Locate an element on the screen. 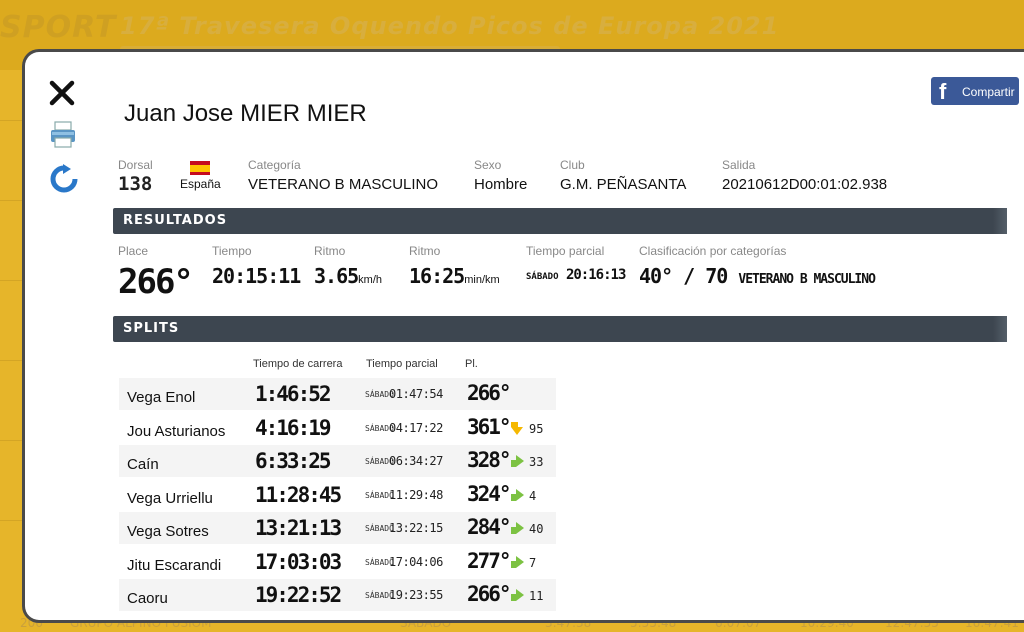 This screenshot has height=632, width=1024. dorsal-value: 138 is located at coordinates (135, 184).